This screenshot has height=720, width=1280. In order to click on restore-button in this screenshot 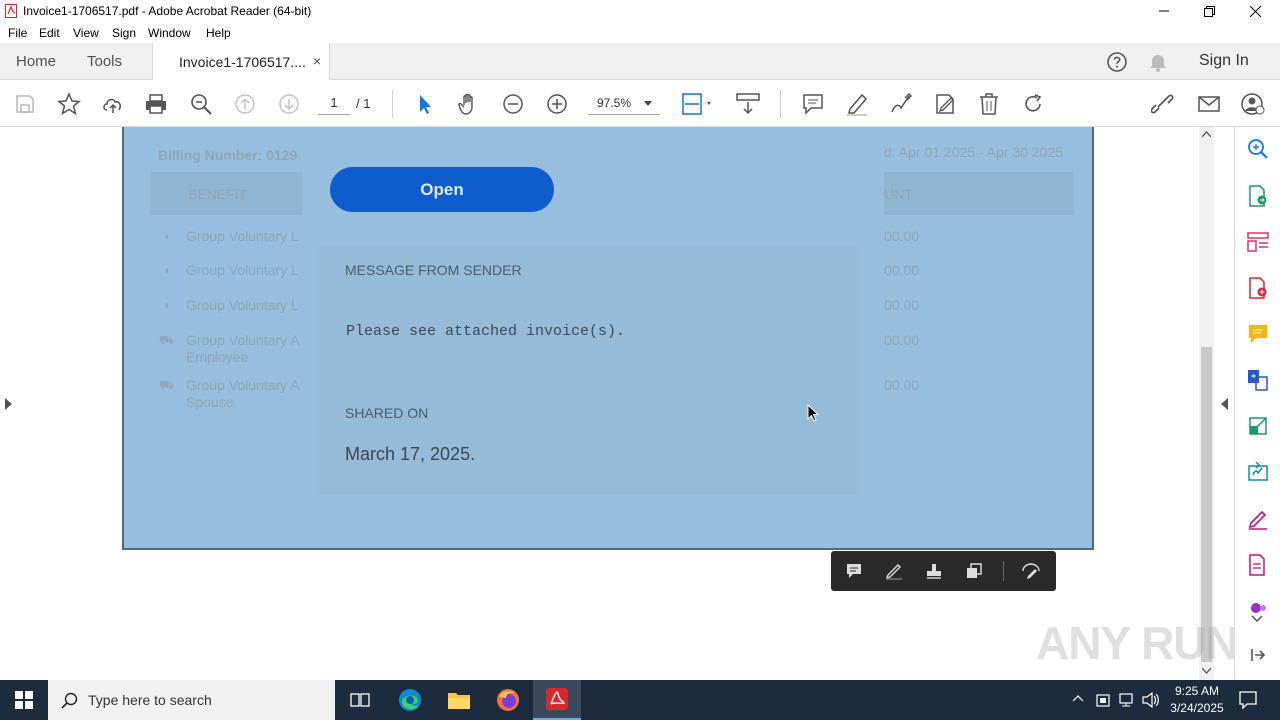, I will do `click(1209, 11)`.